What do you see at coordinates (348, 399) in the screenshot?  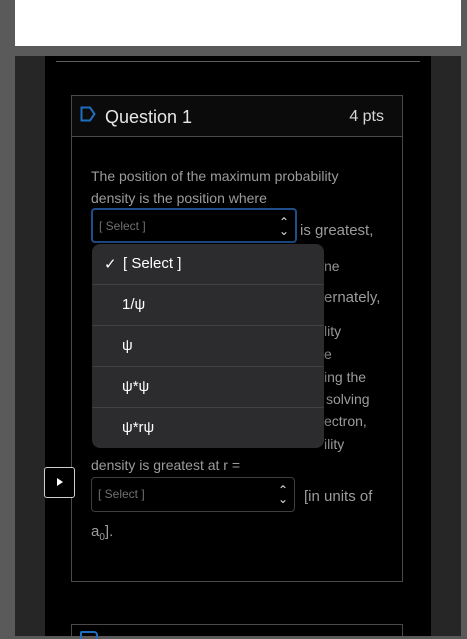 I see `text-fragment: solving` at bounding box center [348, 399].